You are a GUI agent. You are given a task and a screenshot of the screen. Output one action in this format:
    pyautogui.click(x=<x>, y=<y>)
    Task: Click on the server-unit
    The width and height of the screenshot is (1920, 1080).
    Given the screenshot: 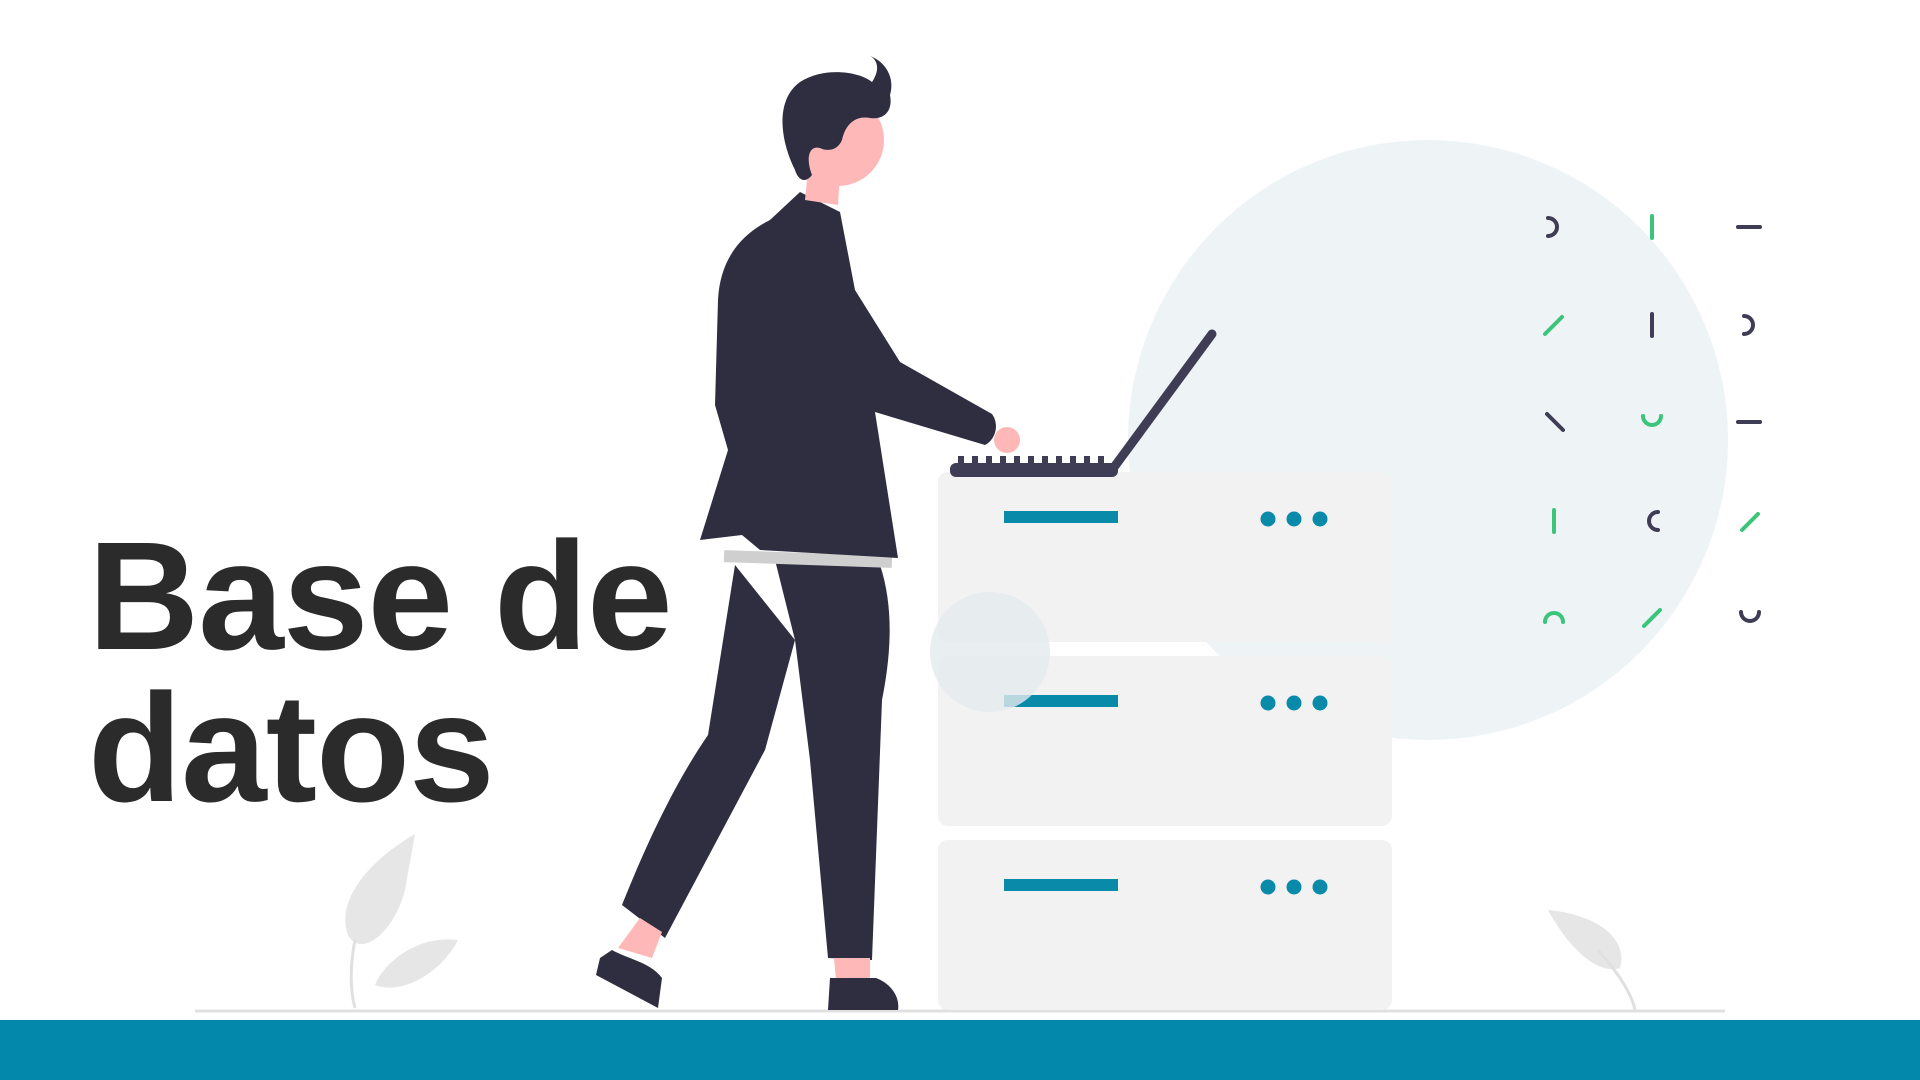 What is the action you would take?
    pyautogui.click(x=1165, y=925)
    